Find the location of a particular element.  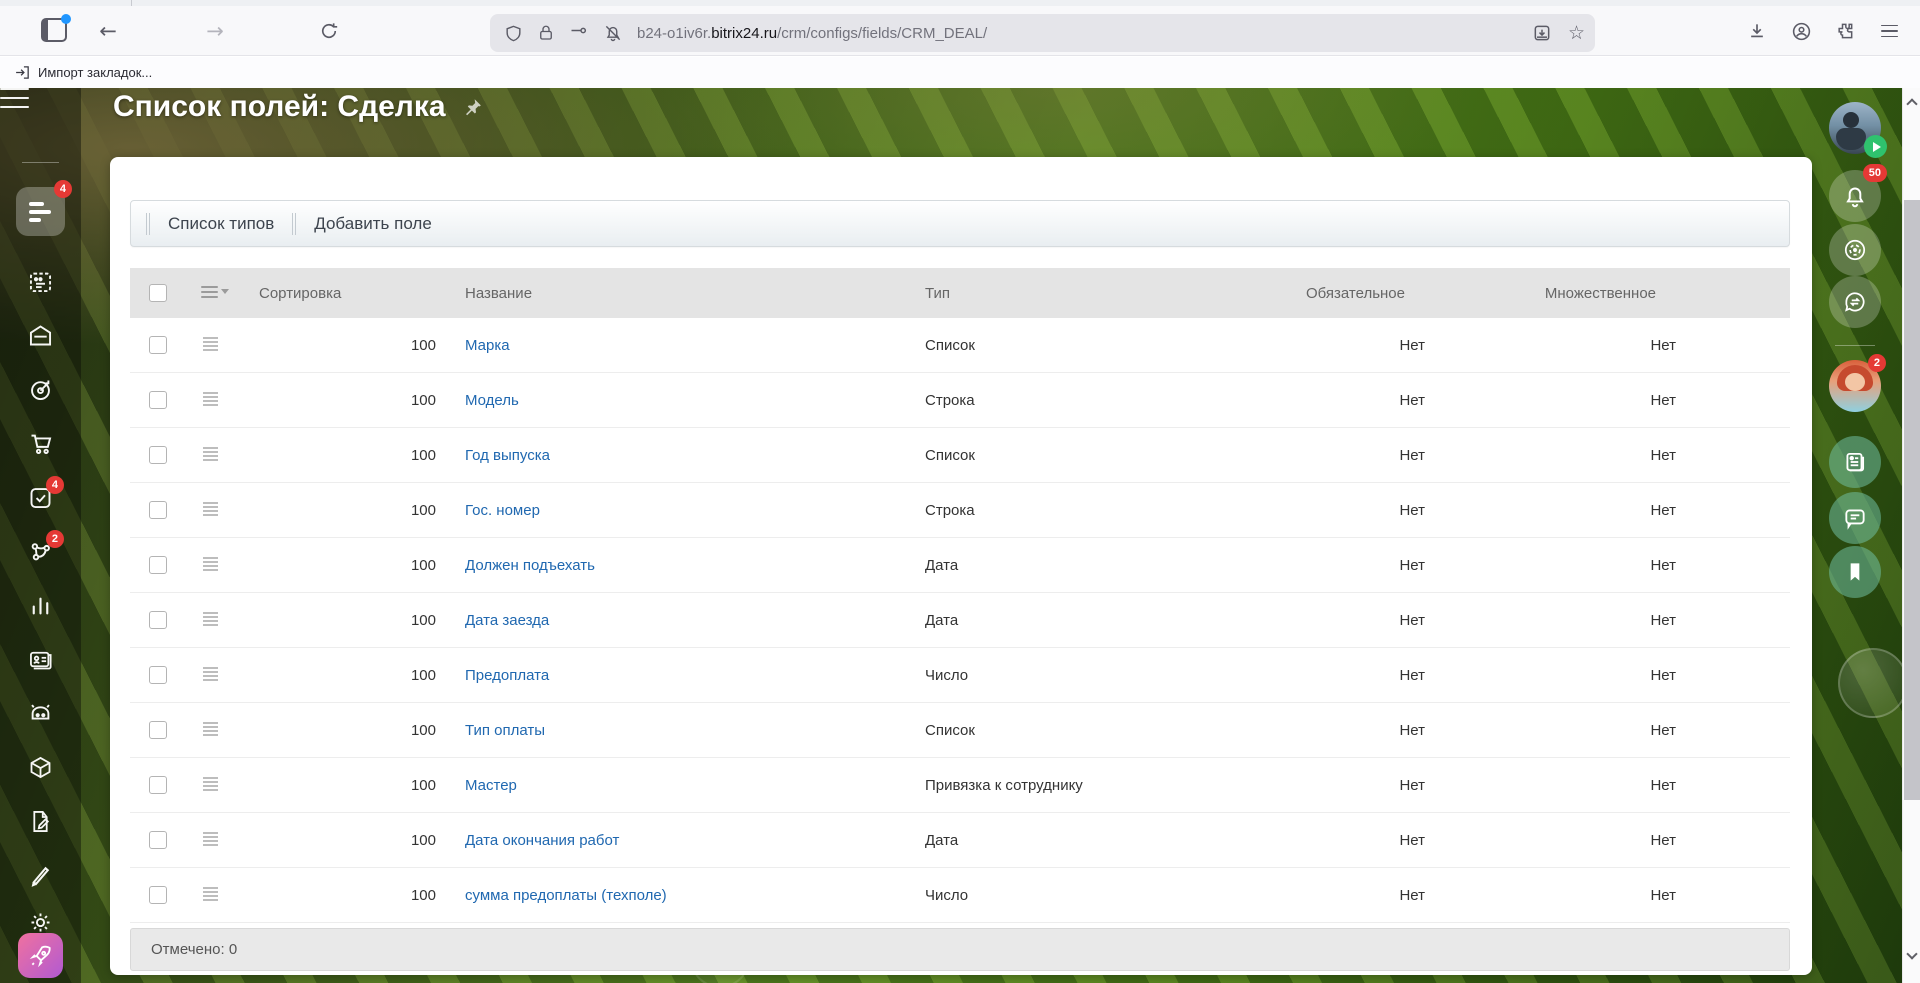

sidebar-item-settings is located at coordinates (40, 922).